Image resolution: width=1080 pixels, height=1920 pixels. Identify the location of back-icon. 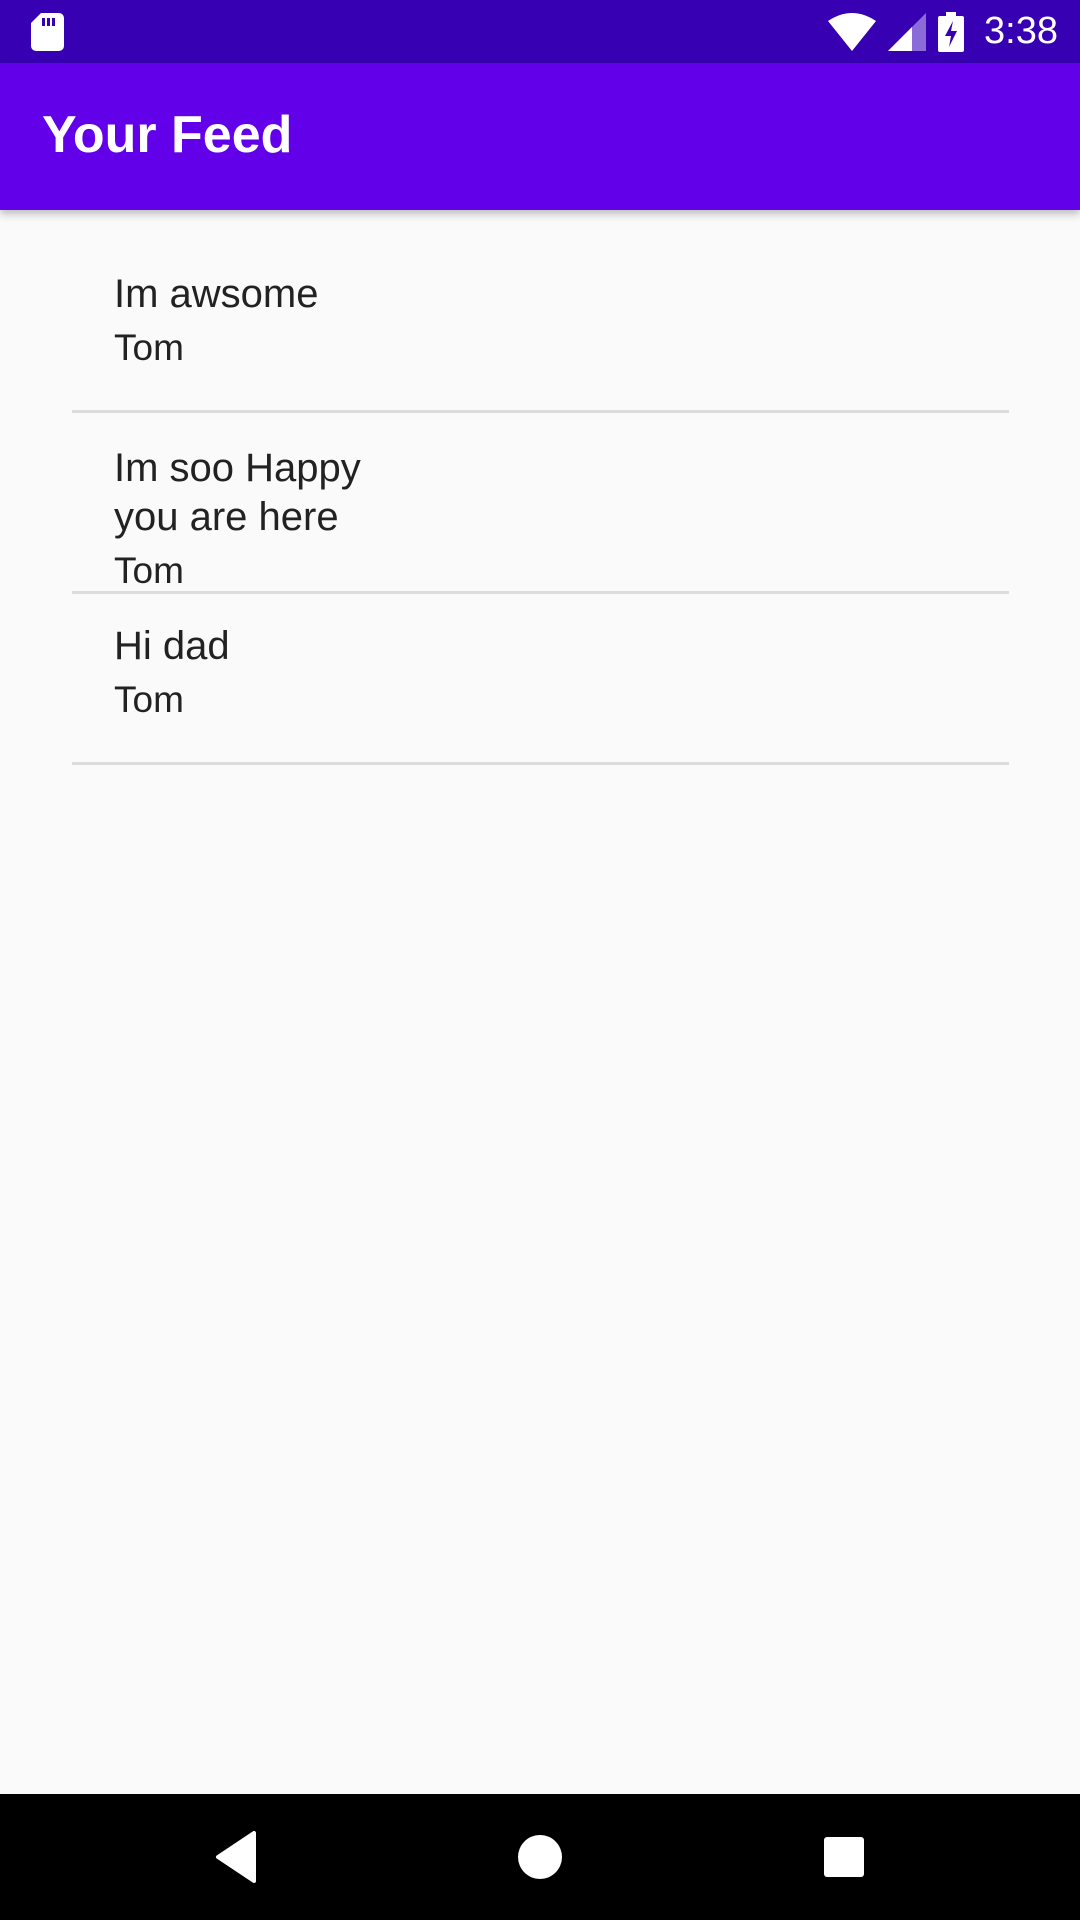
(236, 1857).